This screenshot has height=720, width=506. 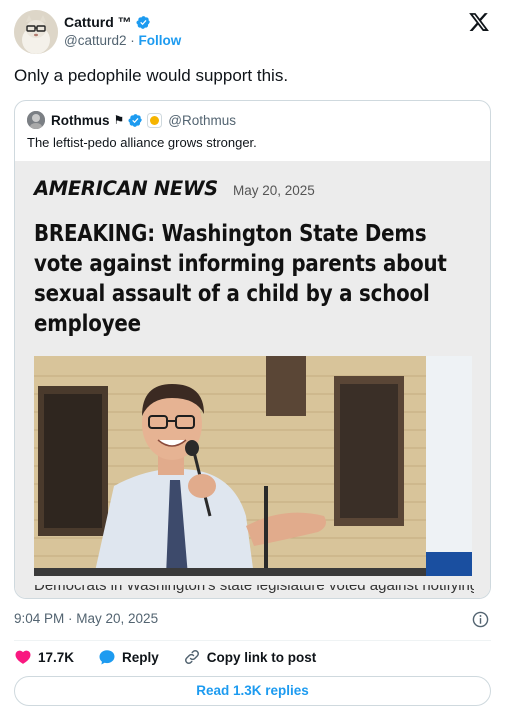 I want to click on reply-button: Reply, so click(x=128, y=657).